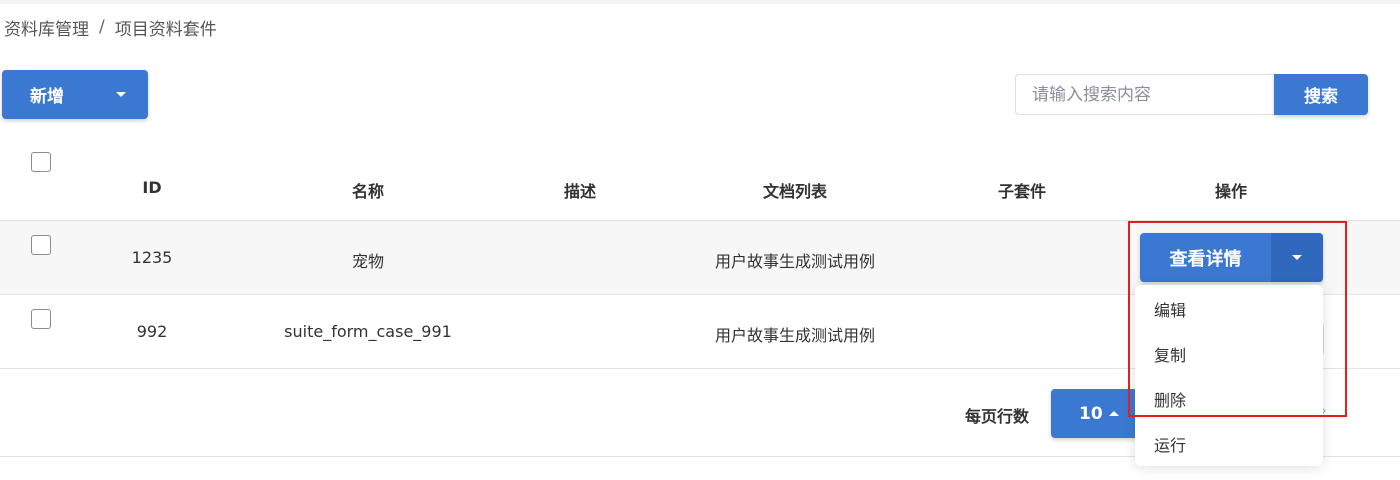 The width and height of the screenshot is (1400, 480). What do you see at coordinates (700, 2) in the screenshot?
I see `top-divider` at bounding box center [700, 2].